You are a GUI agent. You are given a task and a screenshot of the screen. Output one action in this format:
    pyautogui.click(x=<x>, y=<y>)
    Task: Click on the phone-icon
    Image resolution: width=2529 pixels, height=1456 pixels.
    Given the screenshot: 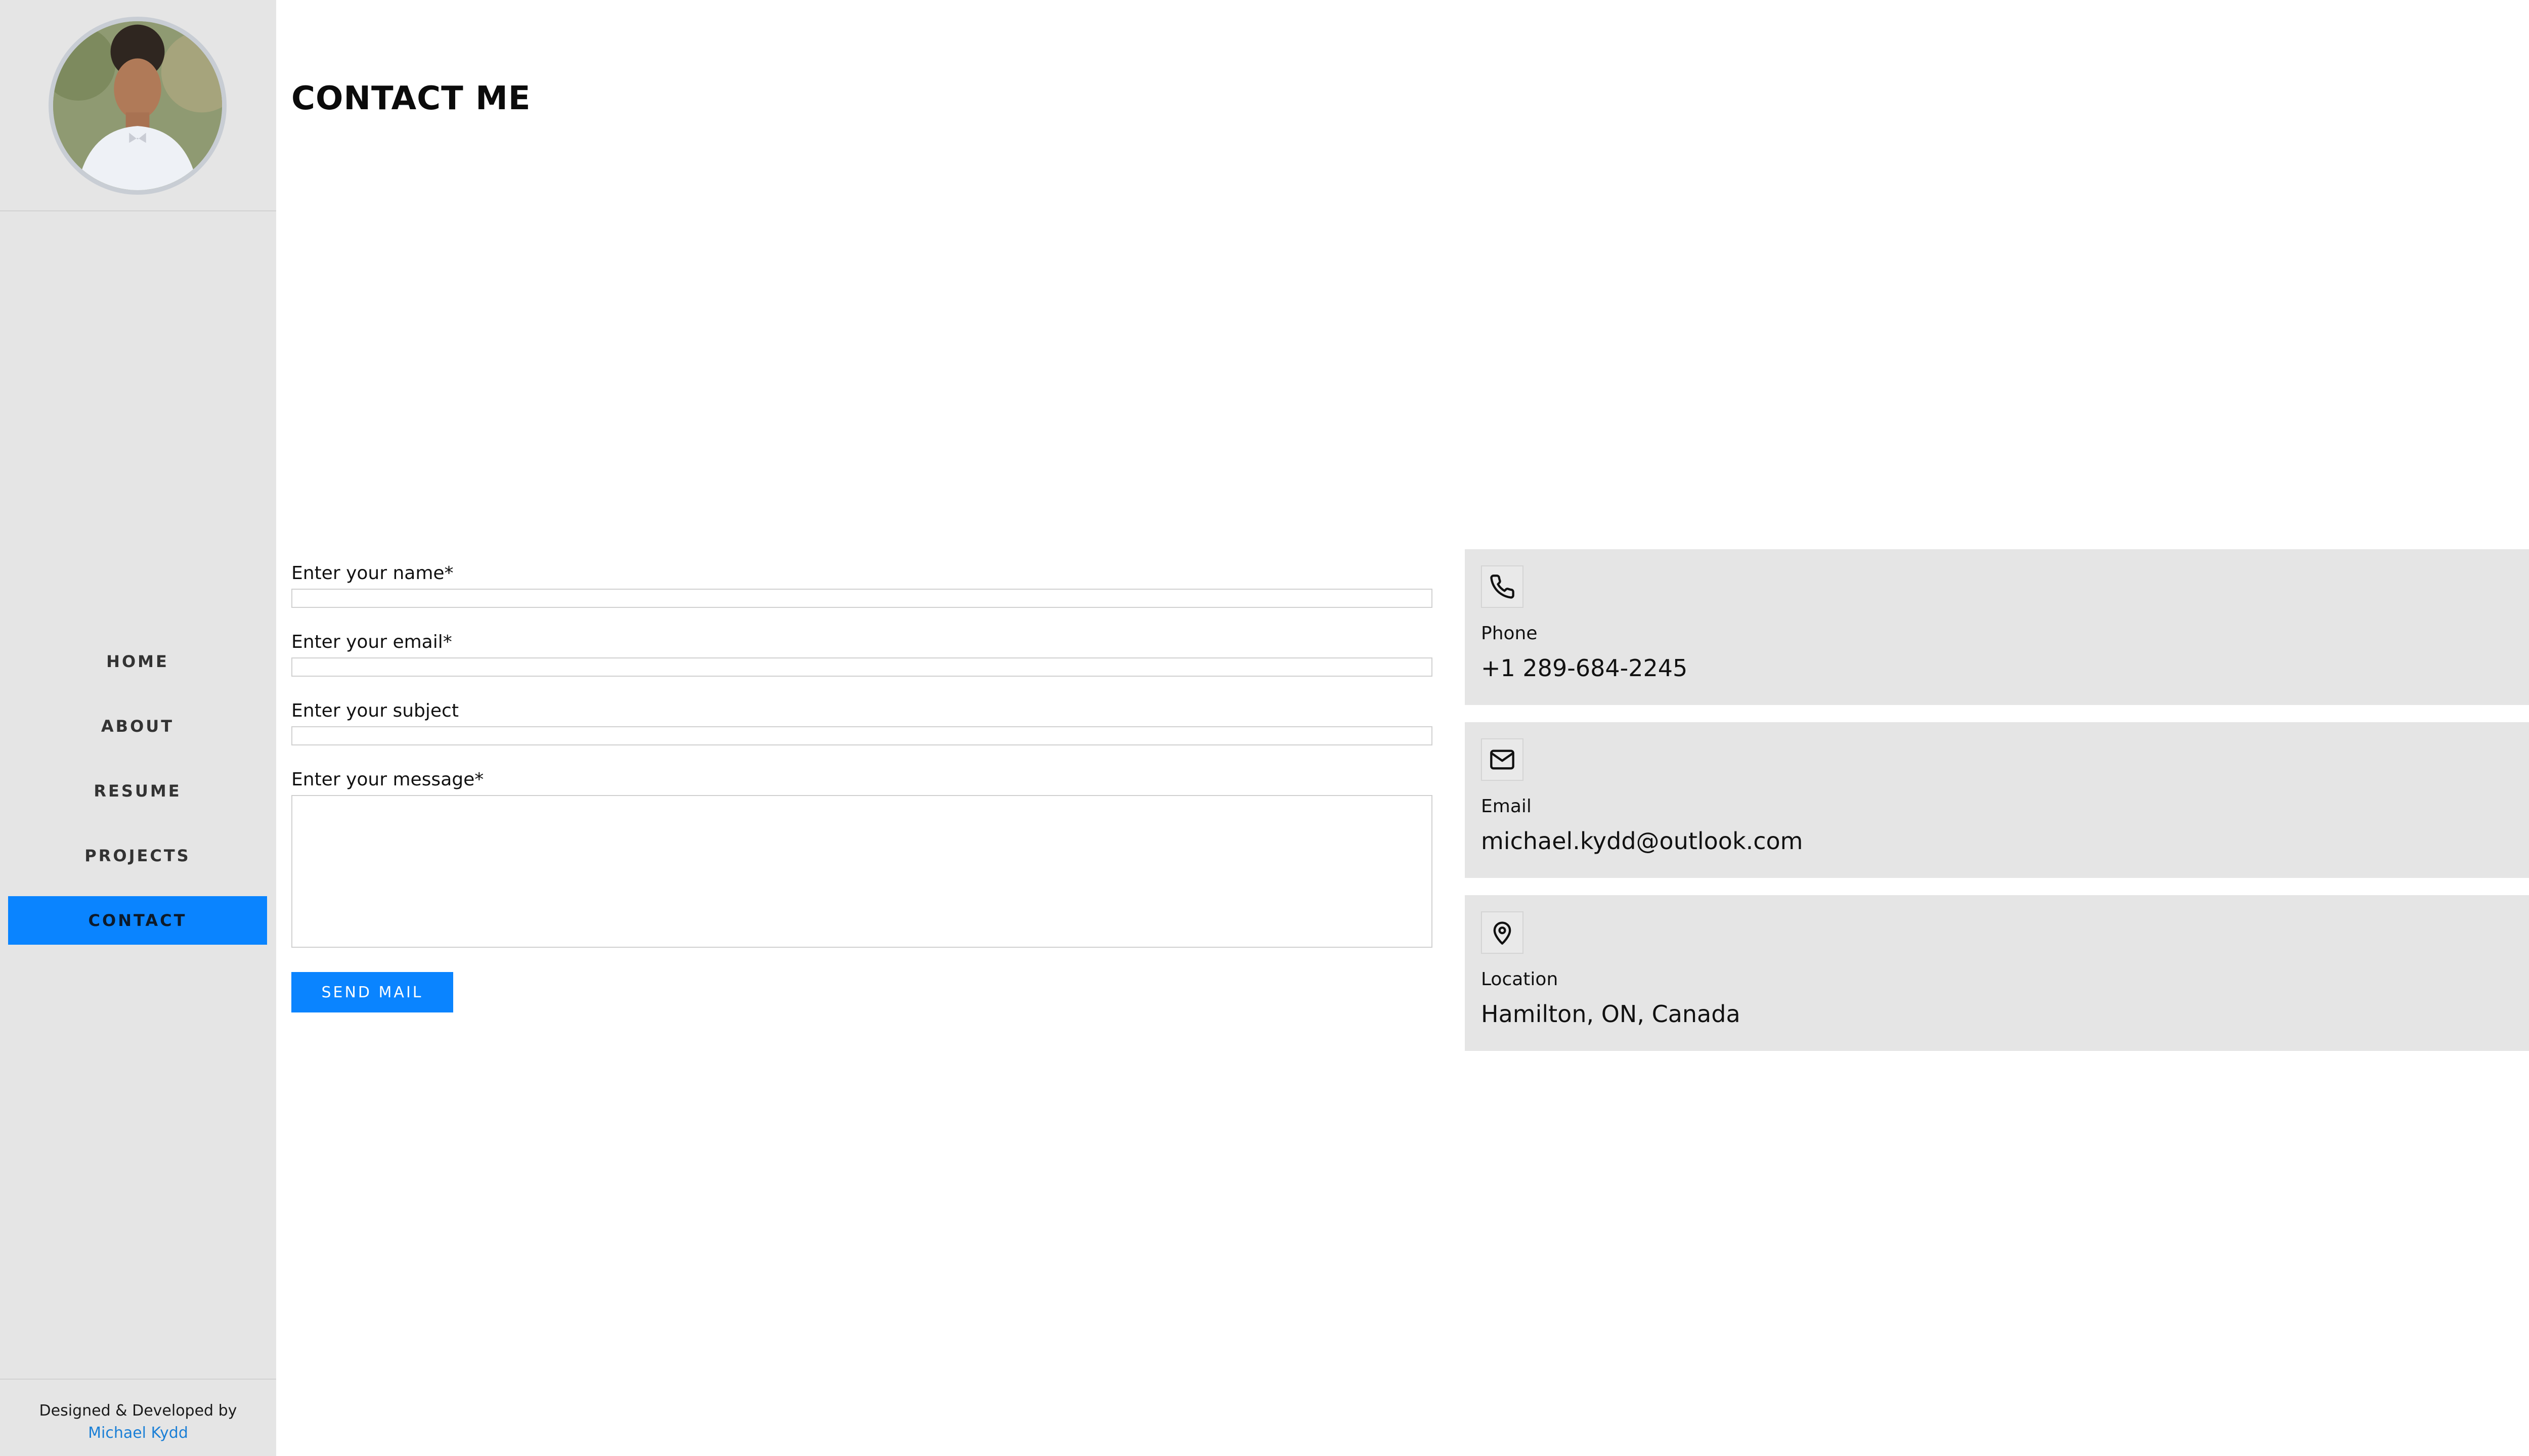 What is the action you would take?
    pyautogui.click(x=1502, y=586)
    